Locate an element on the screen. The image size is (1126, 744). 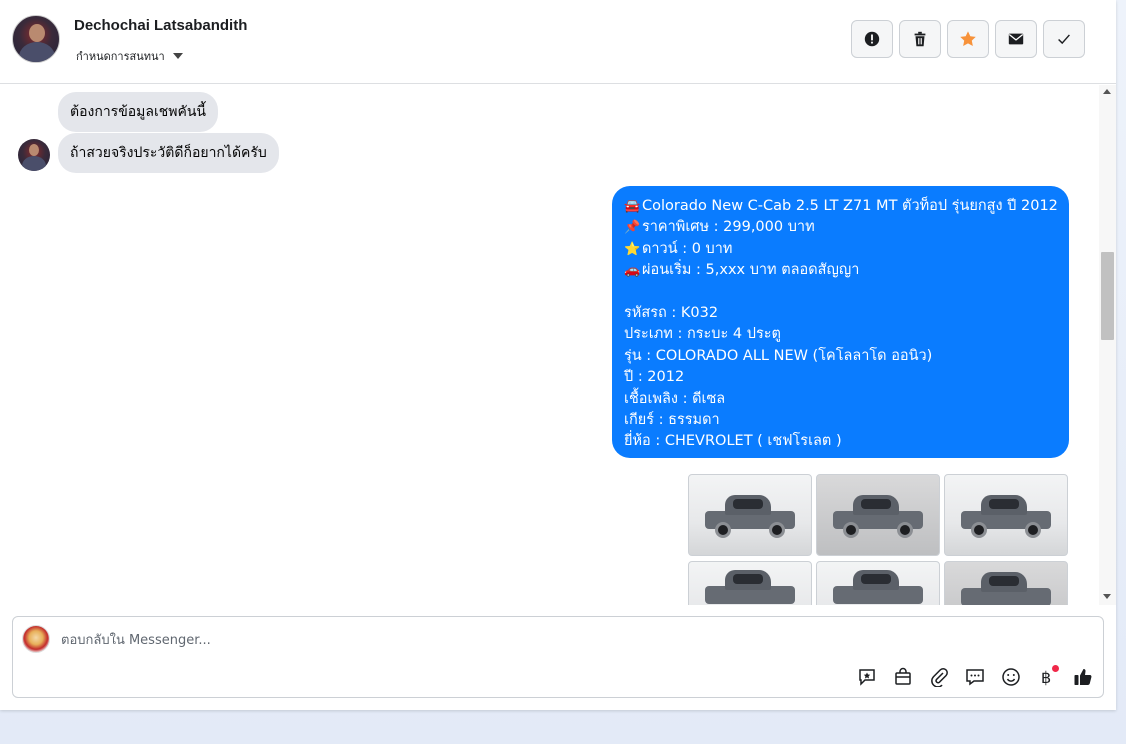
emoji-button is located at coordinates (1011, 677).